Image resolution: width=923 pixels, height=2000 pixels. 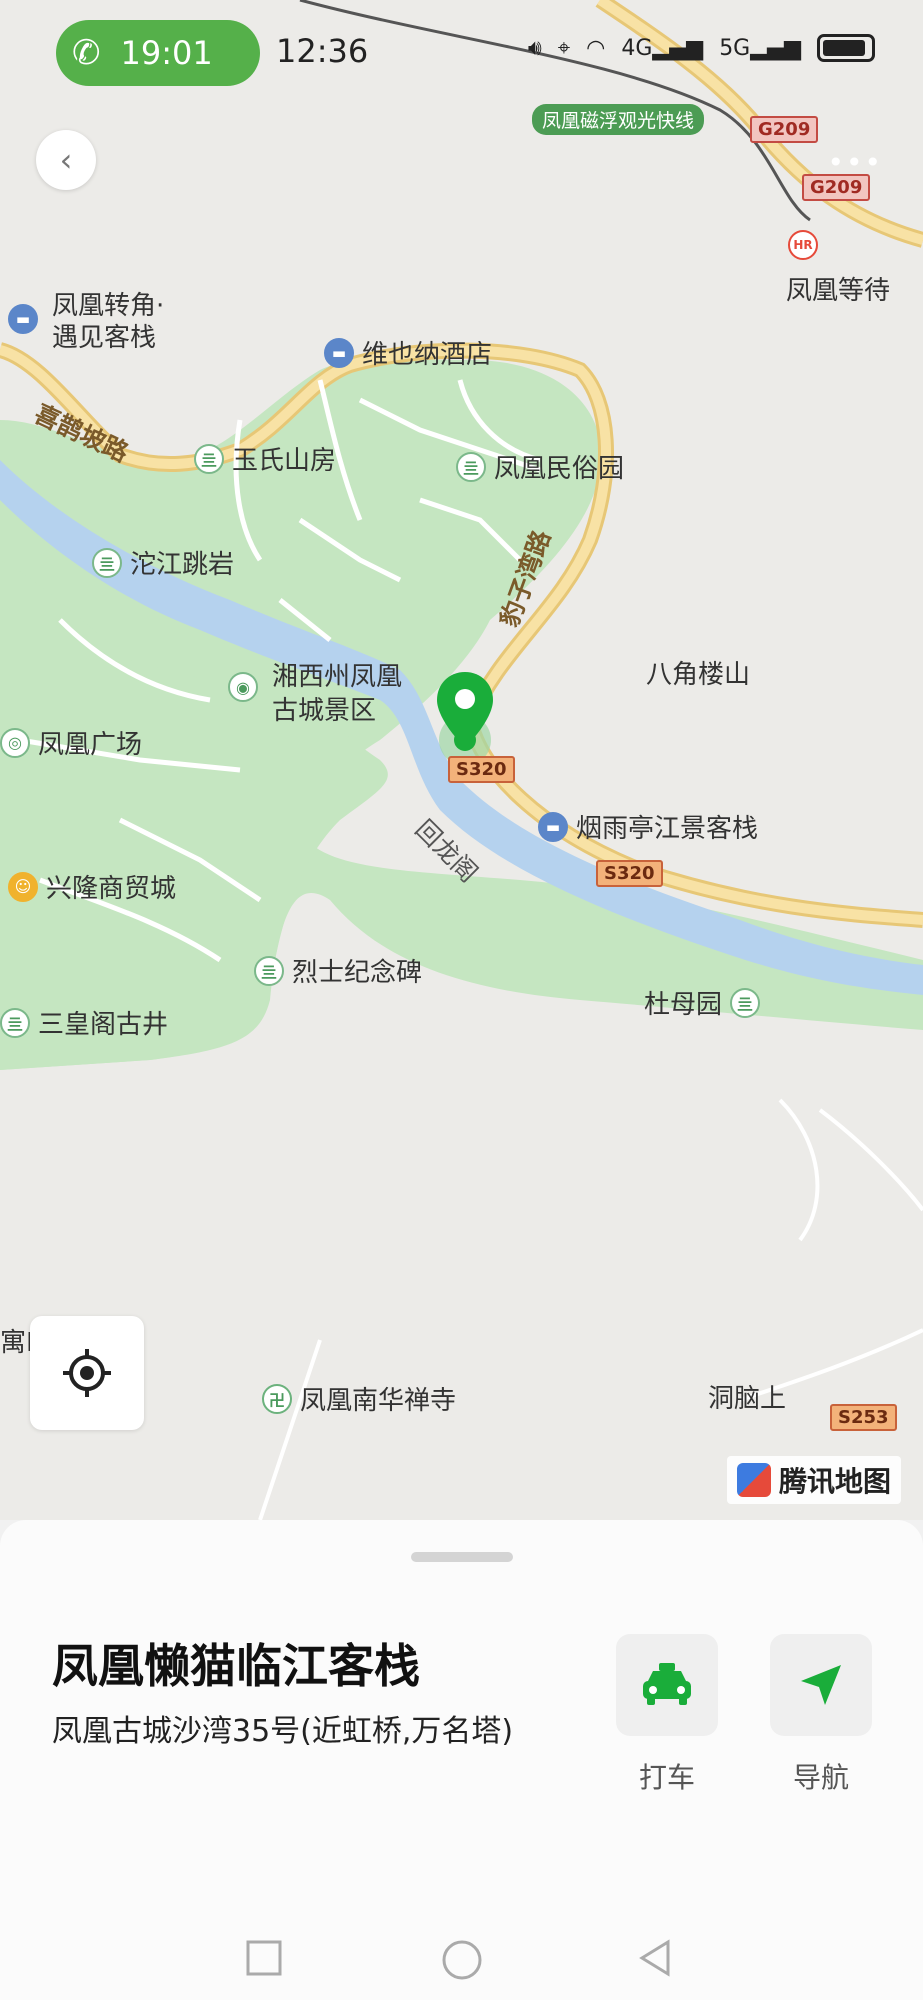 I want to click on ongoing-call-pill: ✆ 19:01, so click(x=158, y=53).